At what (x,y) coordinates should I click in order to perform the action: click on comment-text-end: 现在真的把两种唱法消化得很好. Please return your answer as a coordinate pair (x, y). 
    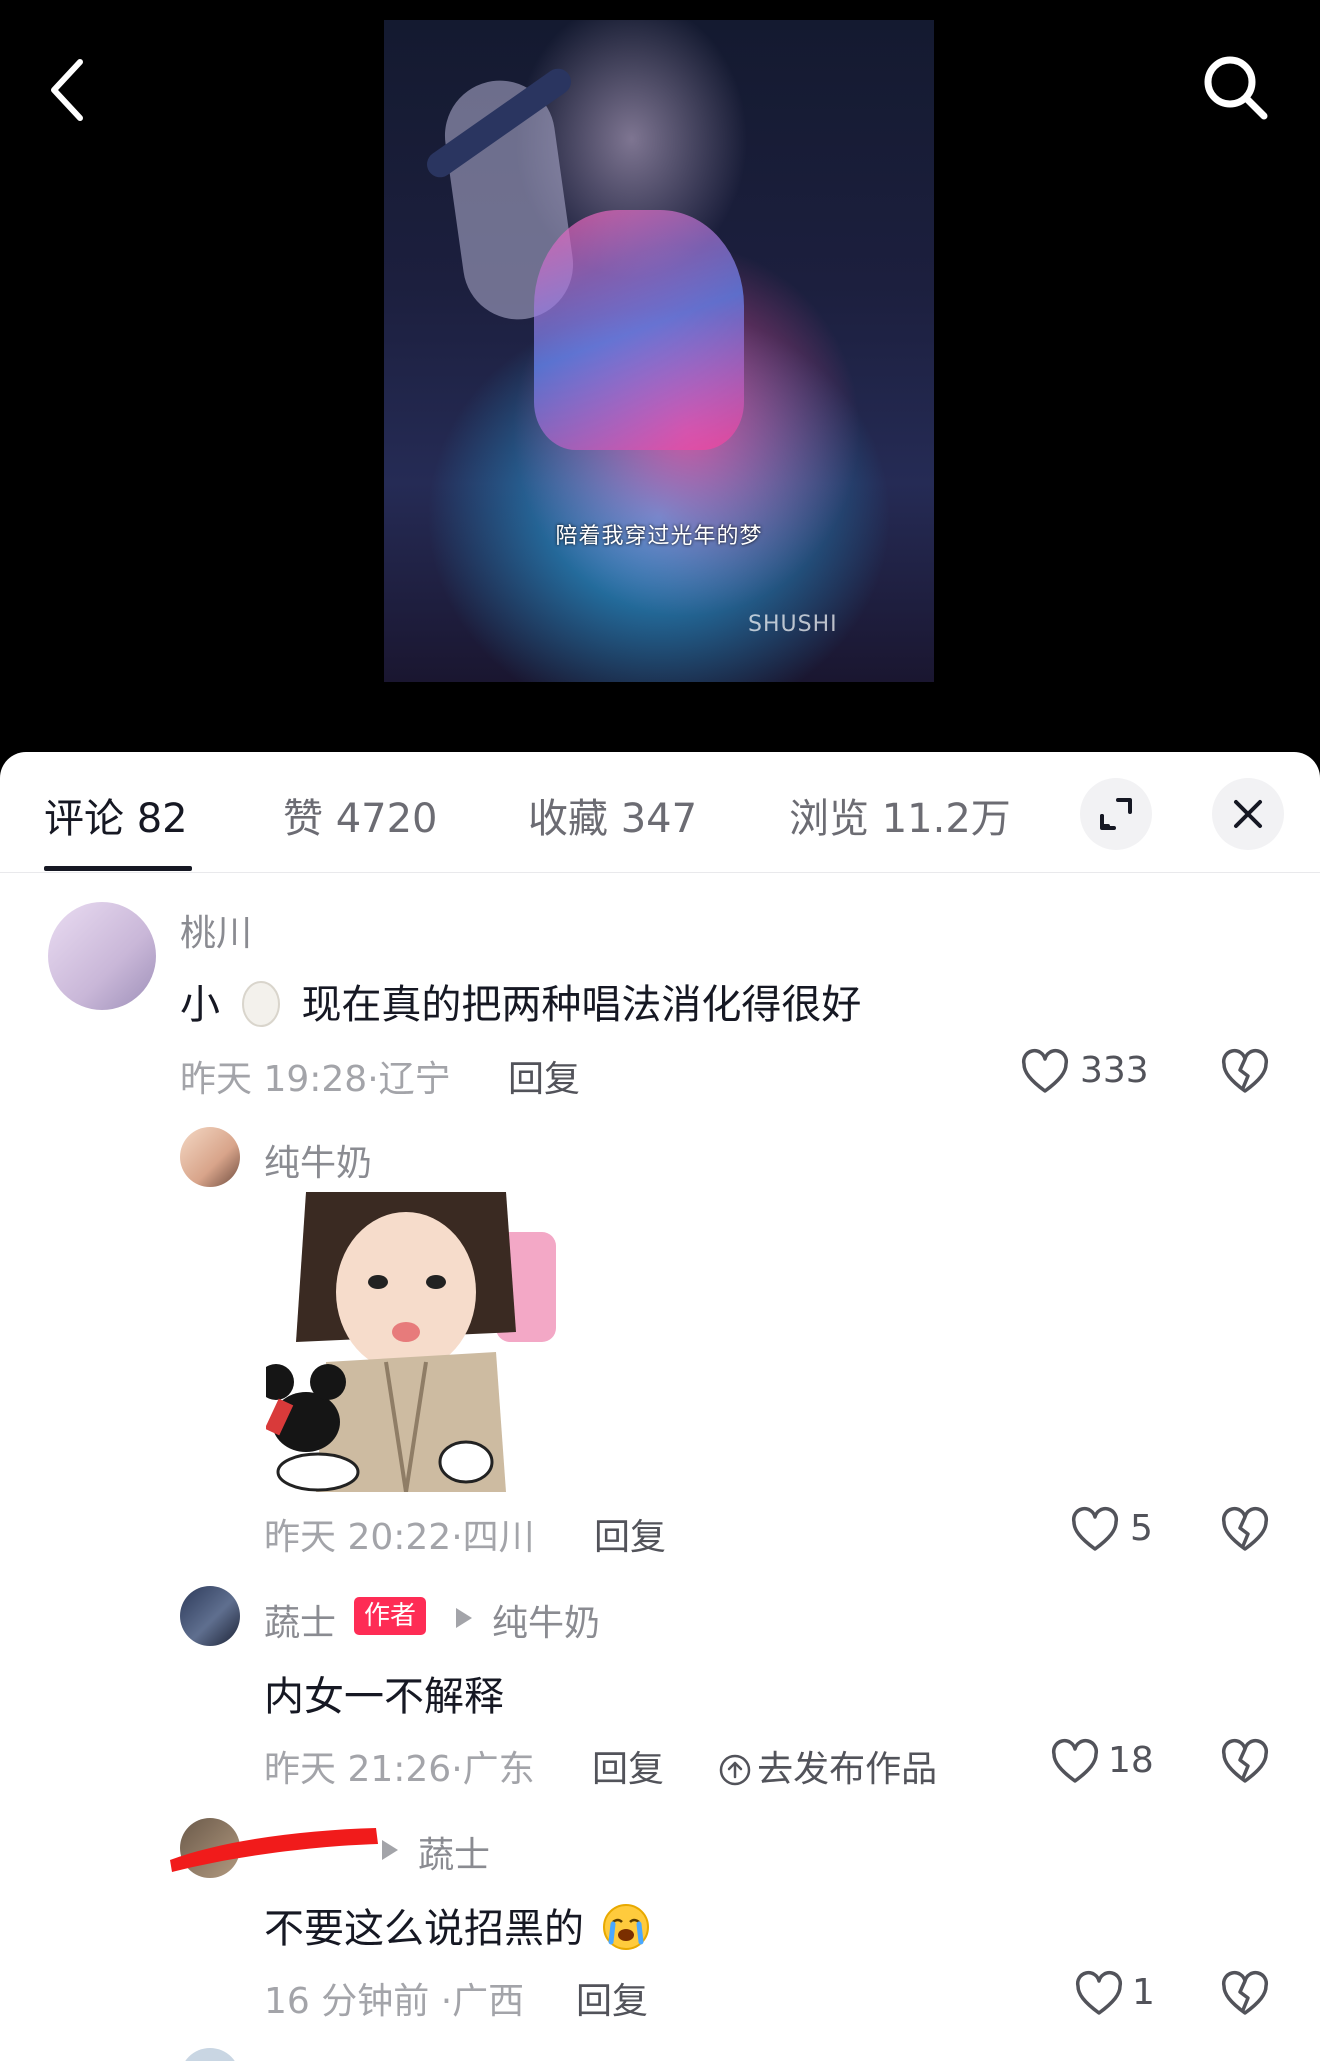
    Looking at the image, I should click on (581, 1005).